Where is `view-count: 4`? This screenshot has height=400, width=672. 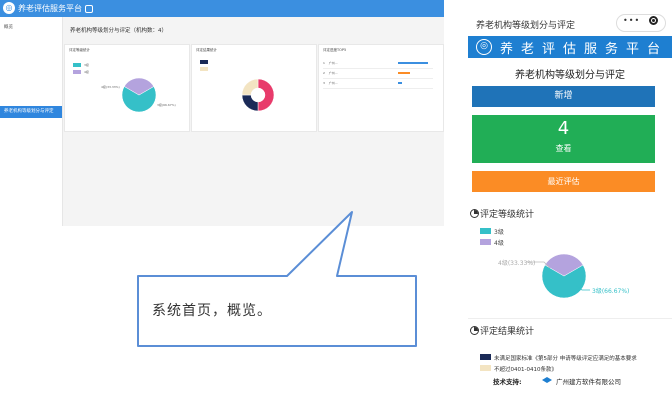 view-count: 4 is located at coordinates (563, 128).